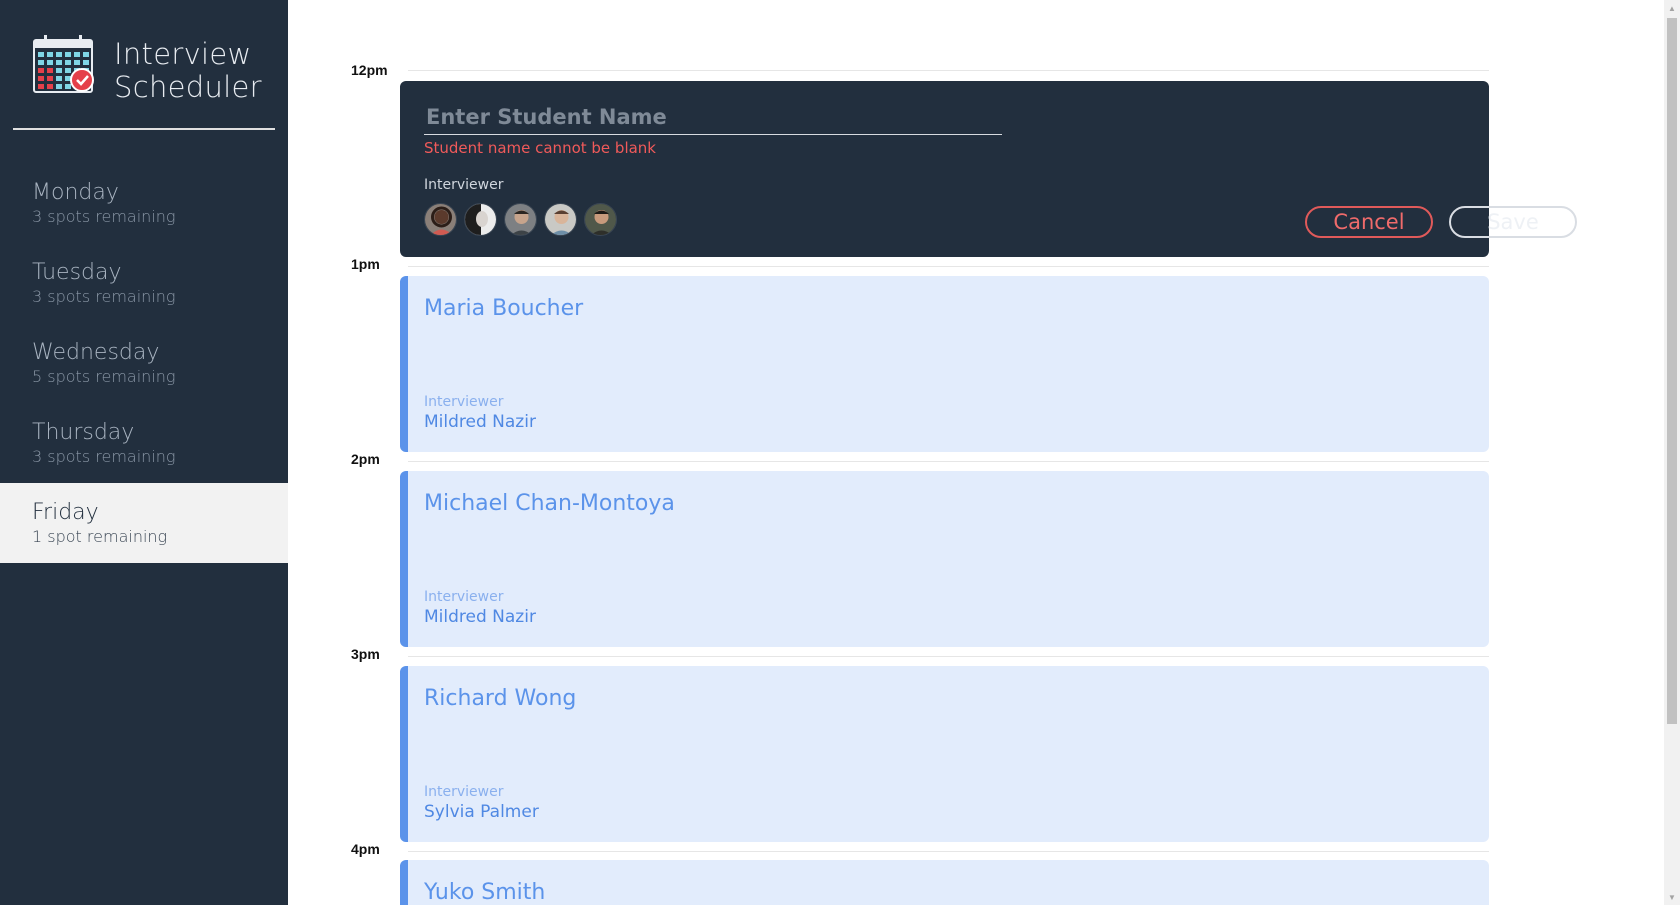  I want to click on day-item-monday: Monday 3 spots remaining, so click(144, 203).